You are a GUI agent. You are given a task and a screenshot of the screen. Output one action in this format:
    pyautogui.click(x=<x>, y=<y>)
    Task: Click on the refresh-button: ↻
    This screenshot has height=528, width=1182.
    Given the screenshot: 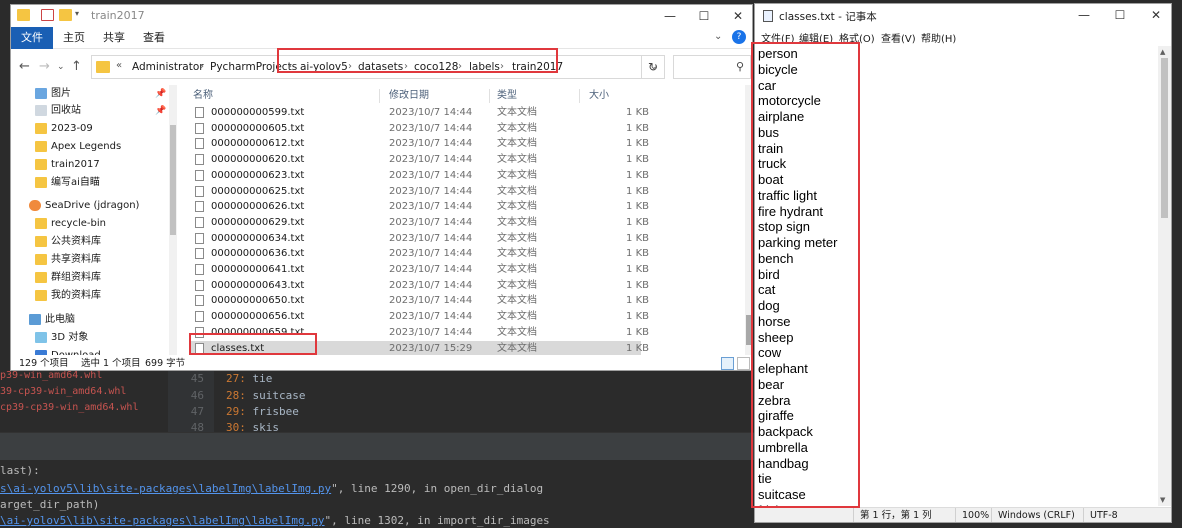 What is the action you would take?
    pyautogui.click(x=653, y=67)
    